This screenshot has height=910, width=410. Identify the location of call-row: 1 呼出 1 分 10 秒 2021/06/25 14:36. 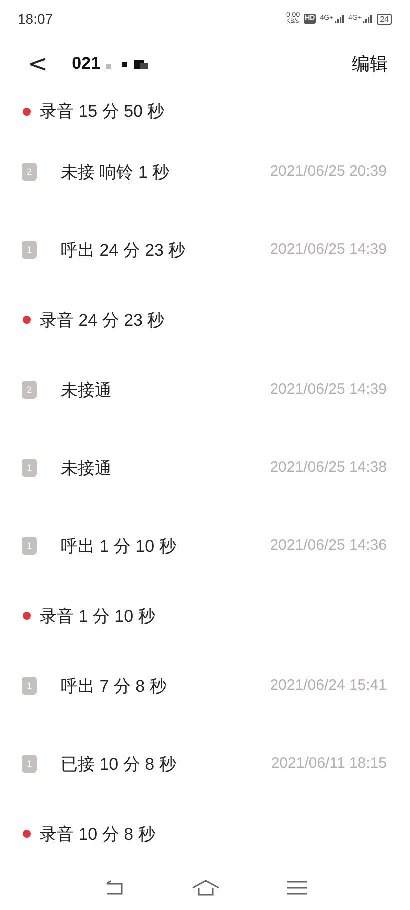
(205, 546).